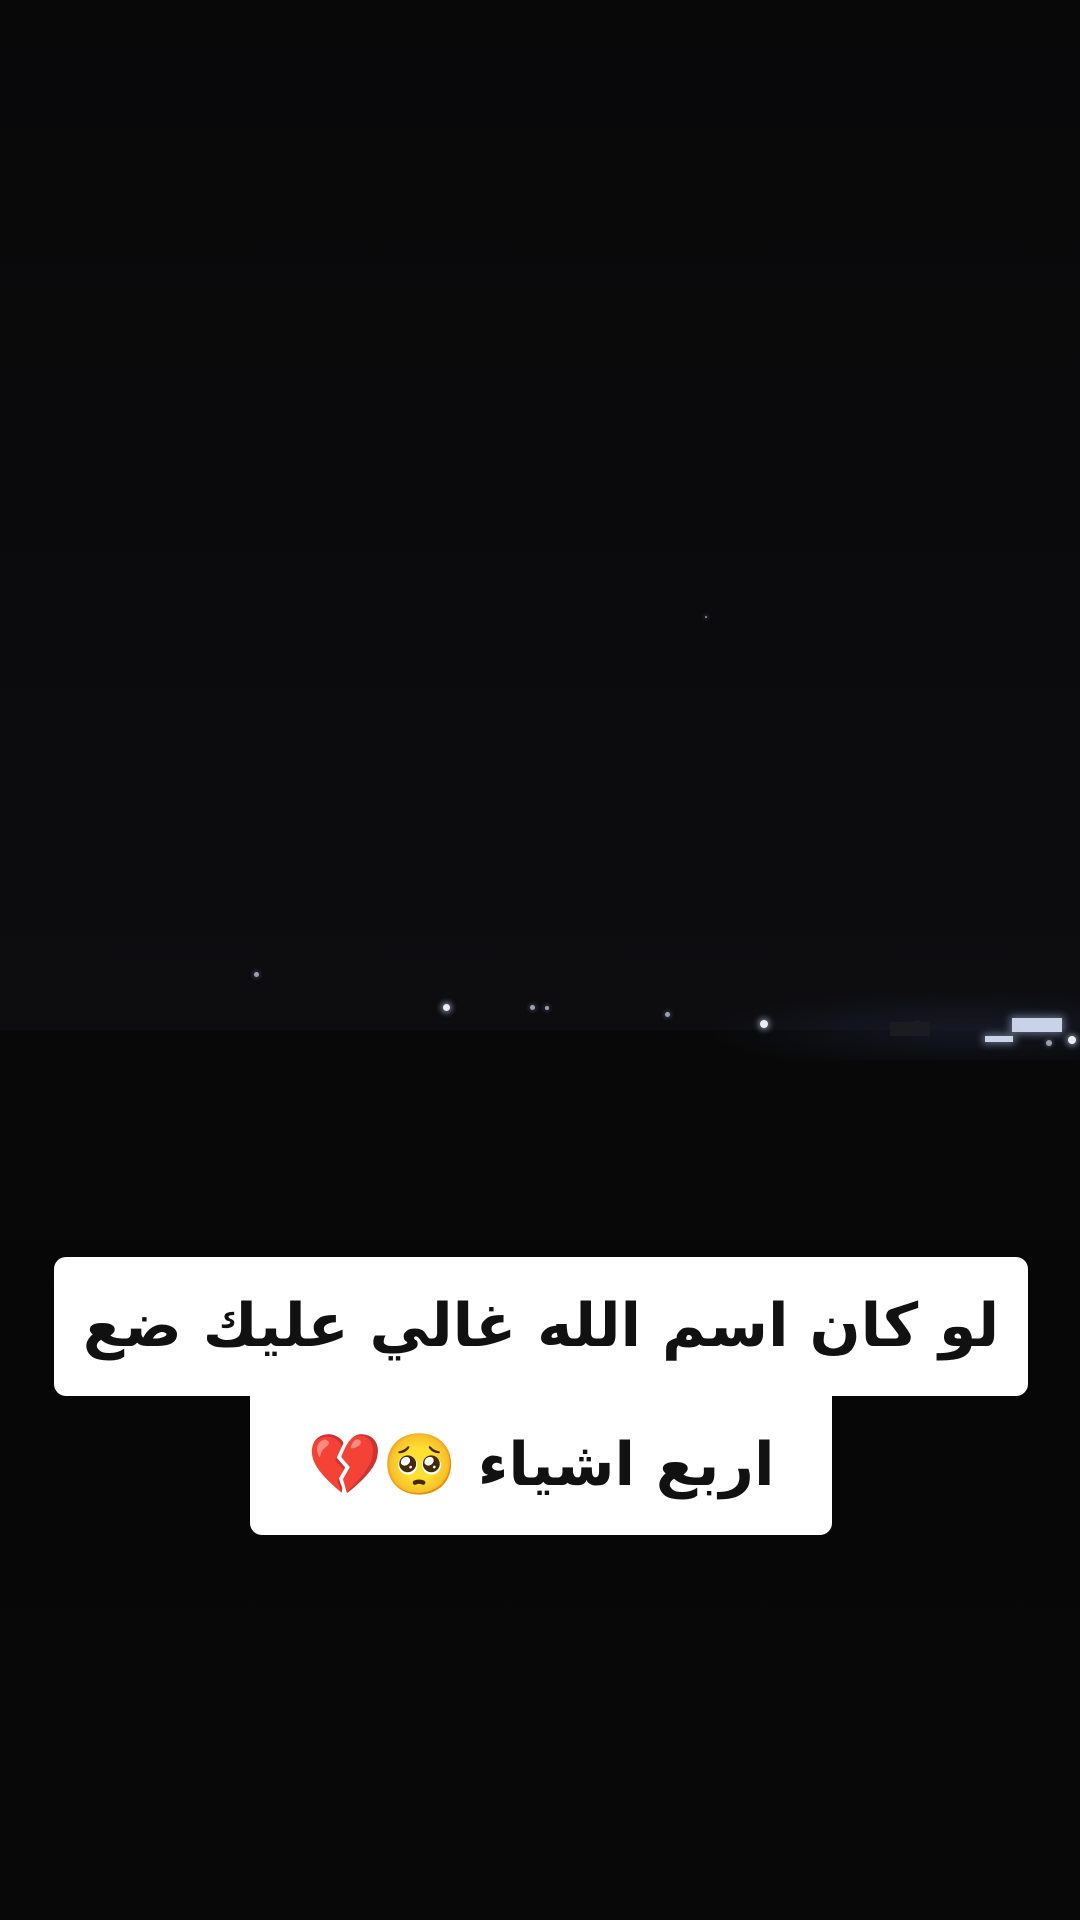  What do you see at coordinates (541, 1465) in the screenshot?
I see `caption-line-2: اربع اشياء 🥺💔` at bounding box center [541, 1465].